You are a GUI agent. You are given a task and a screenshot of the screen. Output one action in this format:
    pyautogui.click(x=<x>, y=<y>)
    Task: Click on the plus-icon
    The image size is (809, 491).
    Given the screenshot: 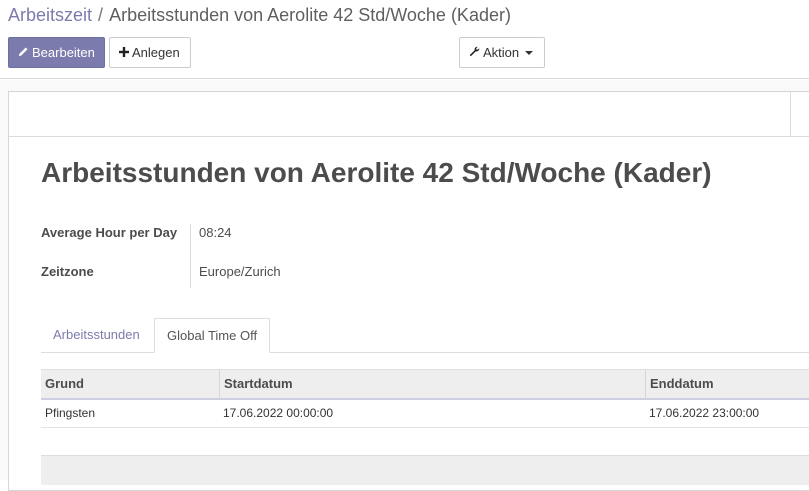 What is the action you would take?
    pyautogui.click(x=124, y=53)
    